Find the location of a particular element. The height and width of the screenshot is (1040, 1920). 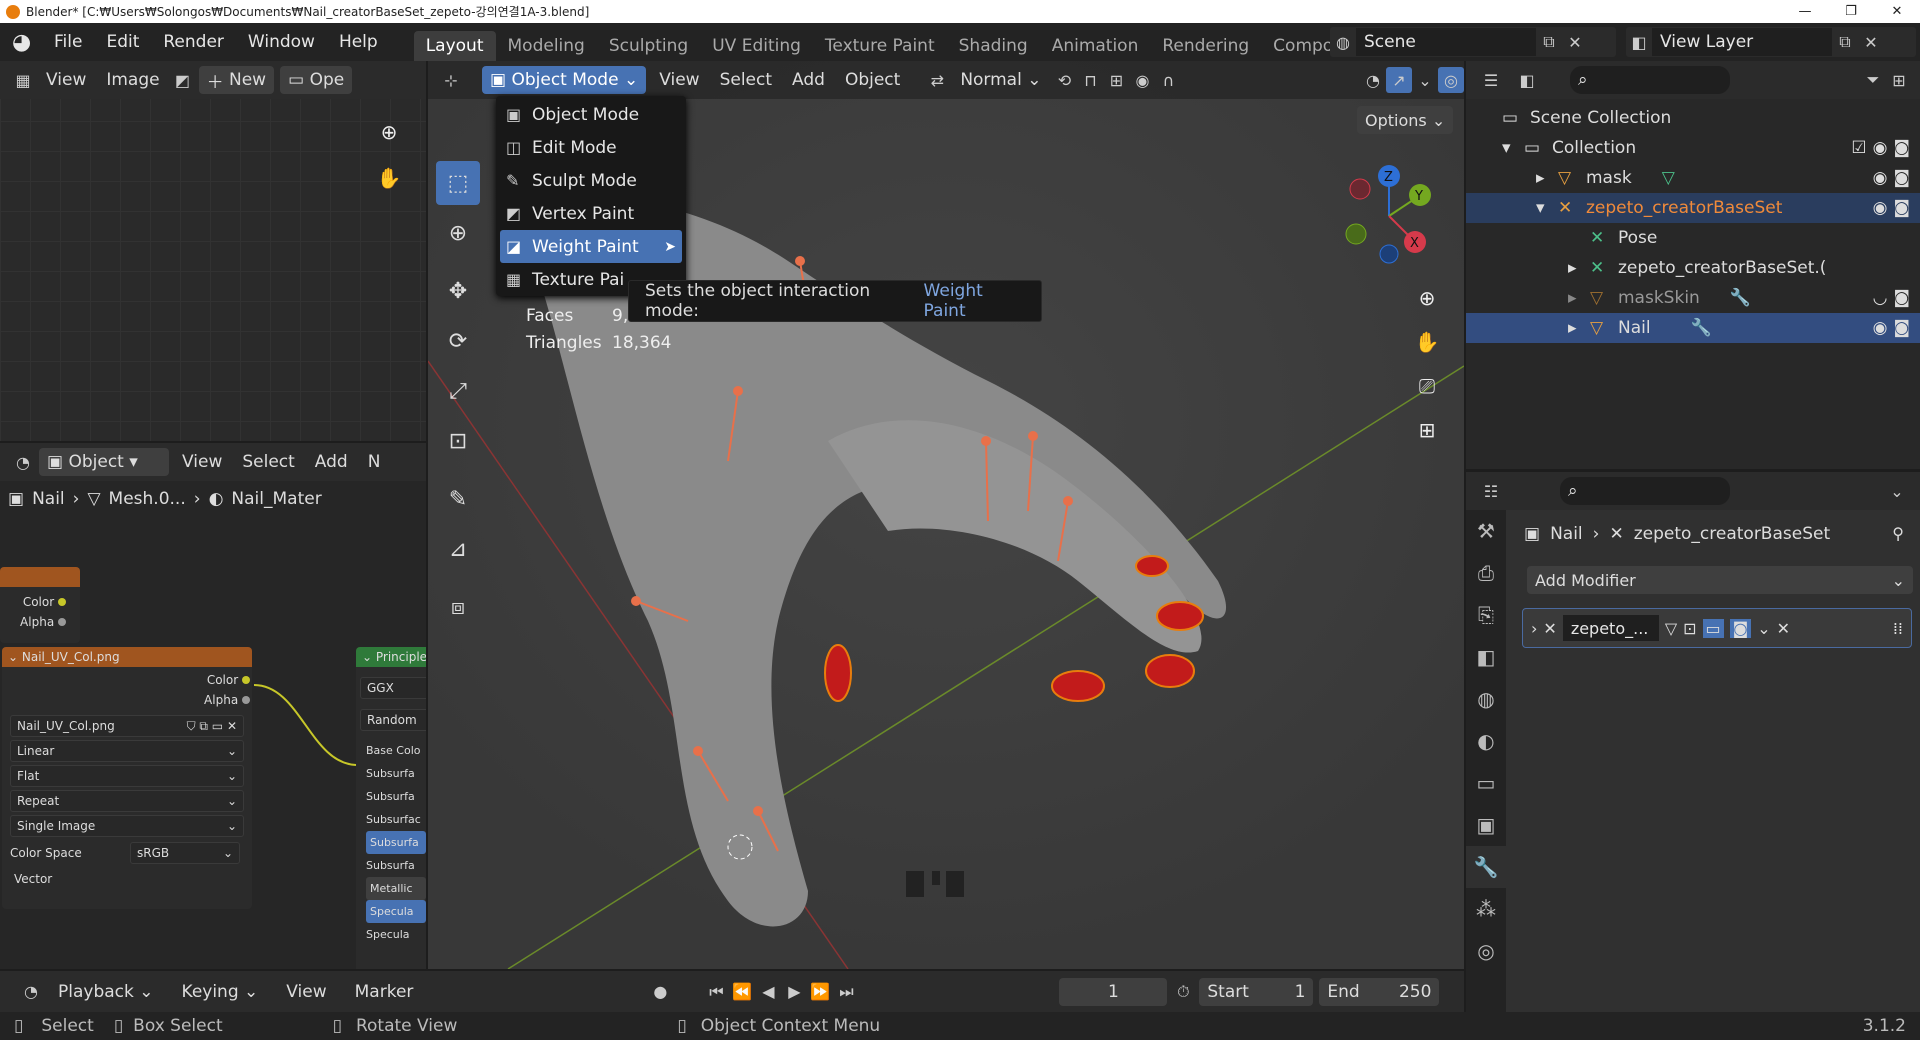

move-tool-icon: ✥ is located at coordinates (458, 291).